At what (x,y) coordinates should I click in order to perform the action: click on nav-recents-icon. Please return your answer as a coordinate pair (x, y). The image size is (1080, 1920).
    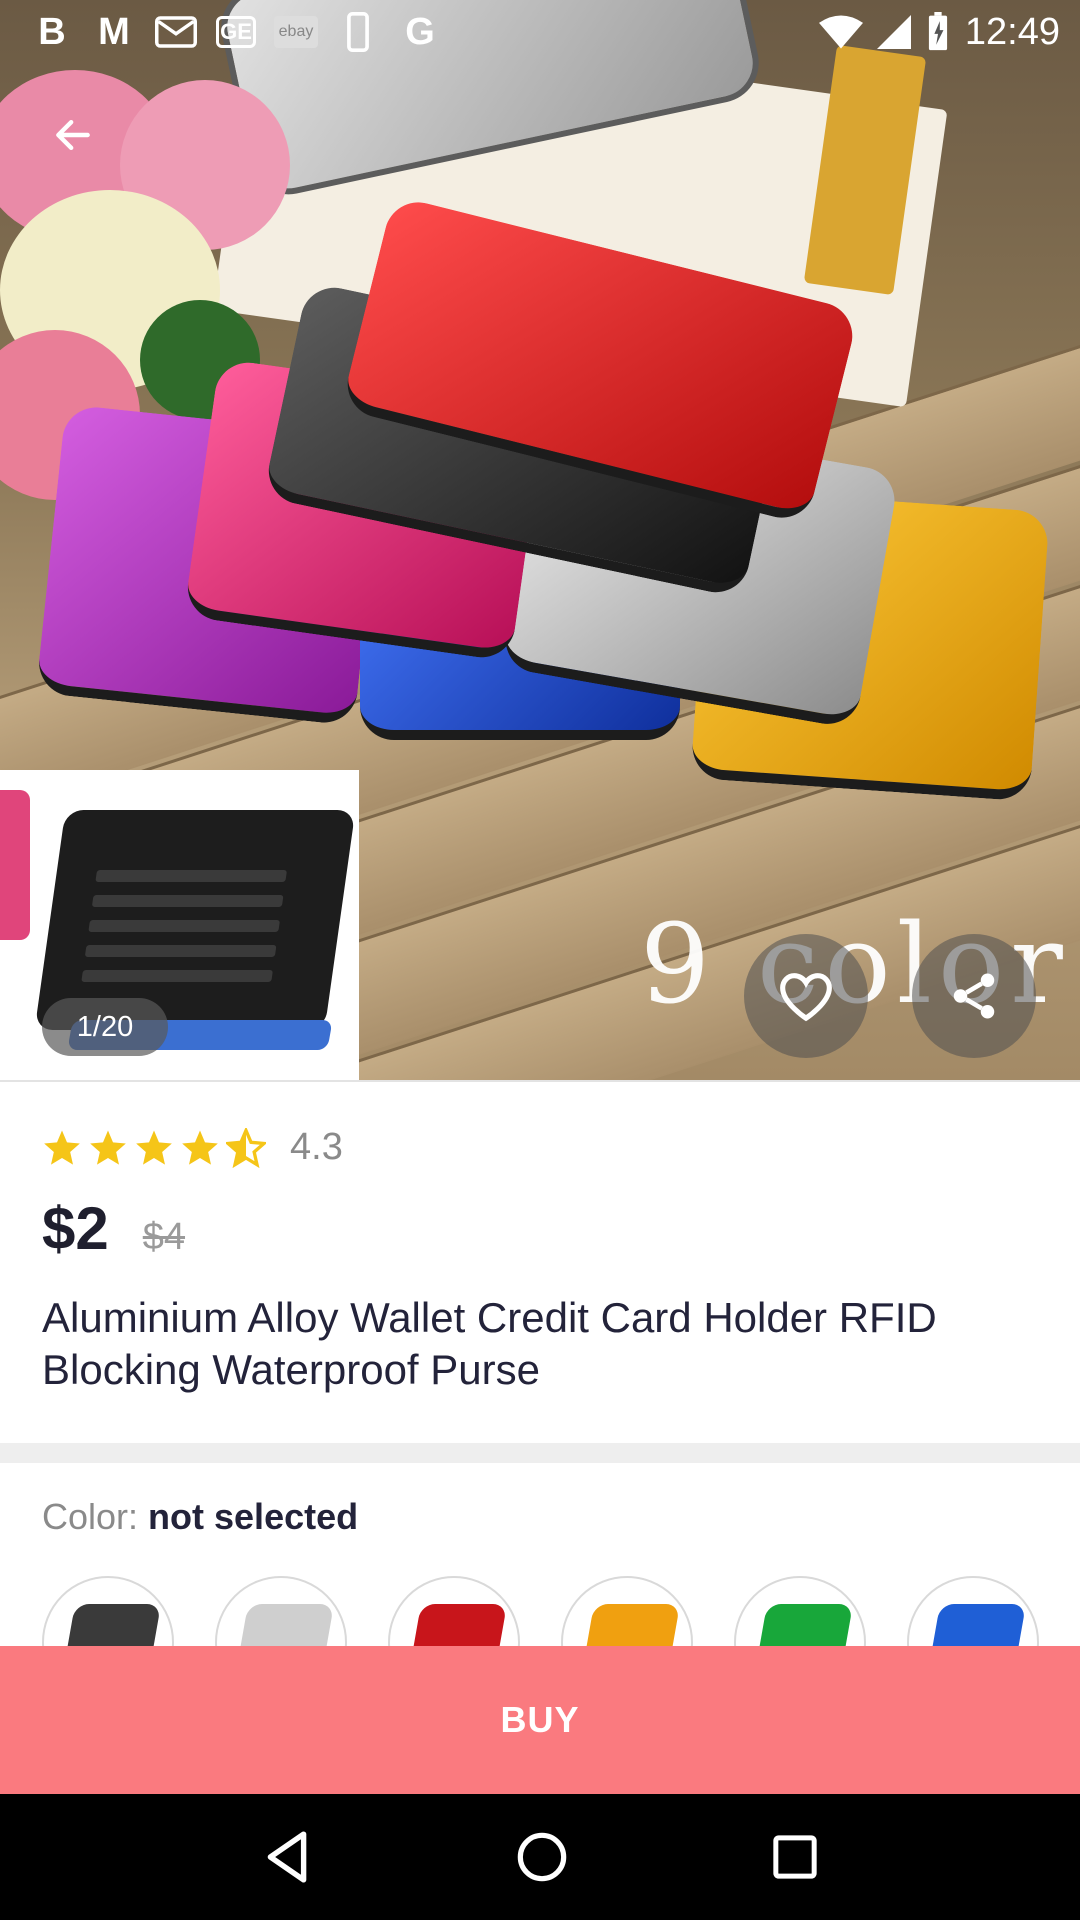
    Looking at the image, I should click on (795, 1857).